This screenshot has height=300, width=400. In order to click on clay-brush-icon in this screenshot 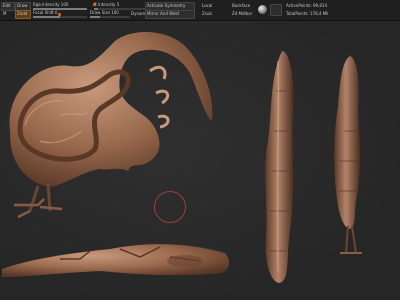, I will do `click(262, 9)`.